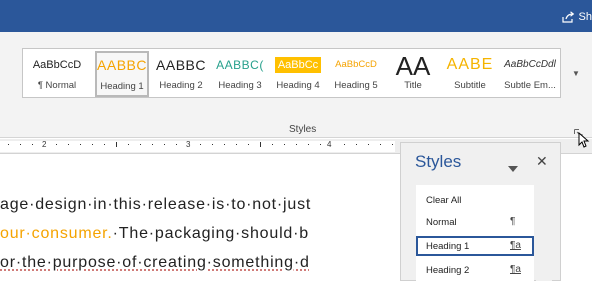  What do you see at coordinates (122, 74) in the screenshot?
I see `style-heading-1: AABBC Heading 1` at bounding box center [122, 74].